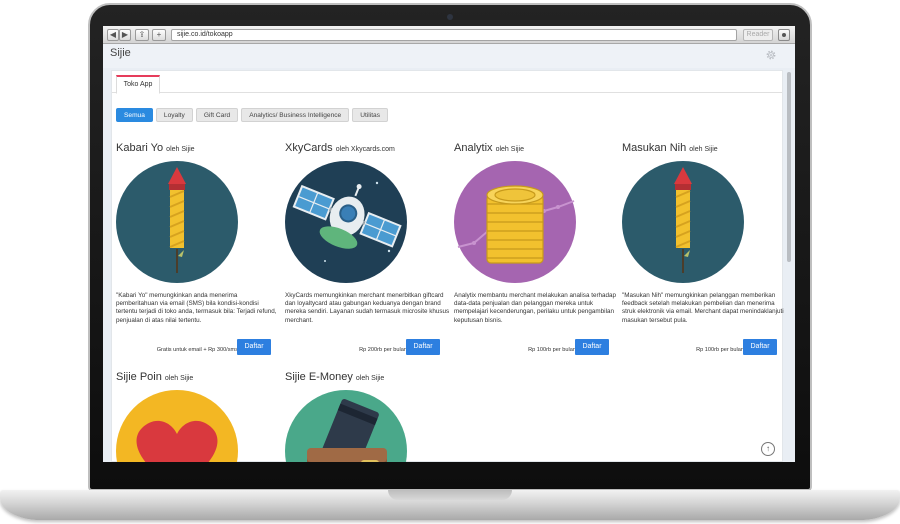 Image resolution: width=900 pixels, height=524 pixels. Describe the element at coordinates (784, 35) in the screenshot. I see `stop-button` at that location.